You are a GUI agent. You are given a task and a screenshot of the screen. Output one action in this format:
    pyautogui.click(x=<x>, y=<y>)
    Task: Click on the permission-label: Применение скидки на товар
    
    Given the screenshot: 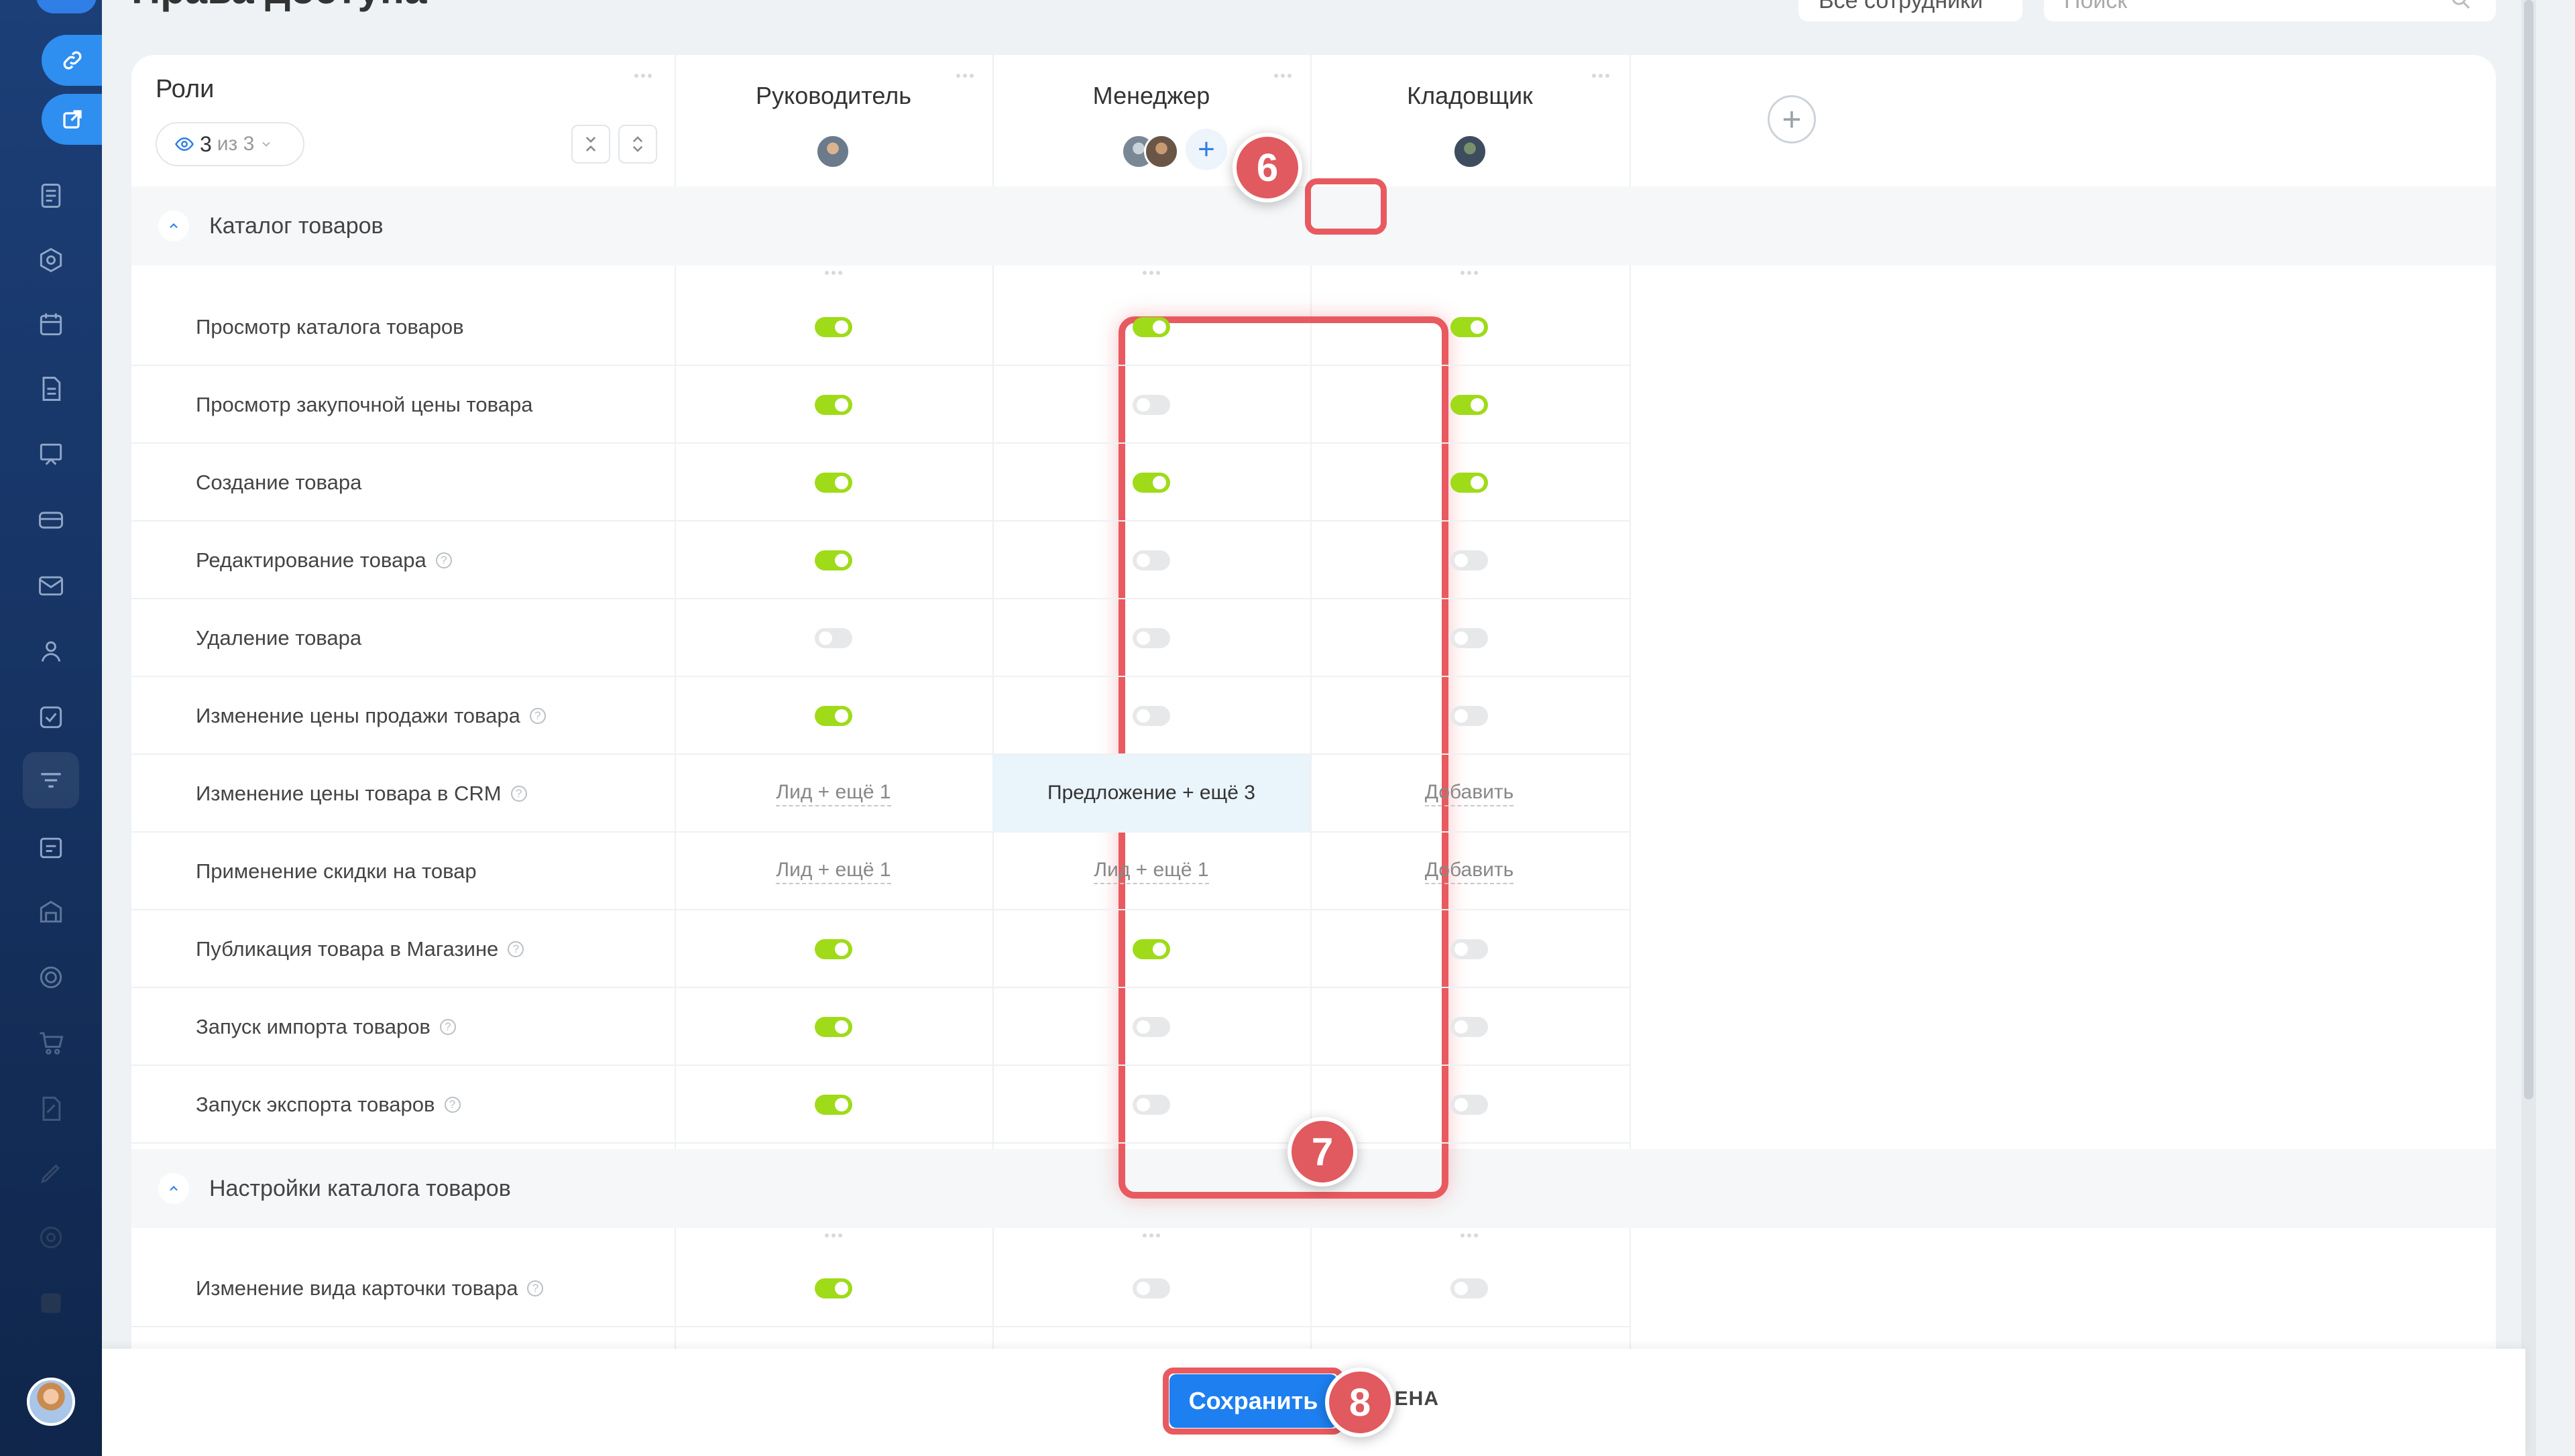 What is the action you would take?
    pyautogui.click(x=336, y=871)
    